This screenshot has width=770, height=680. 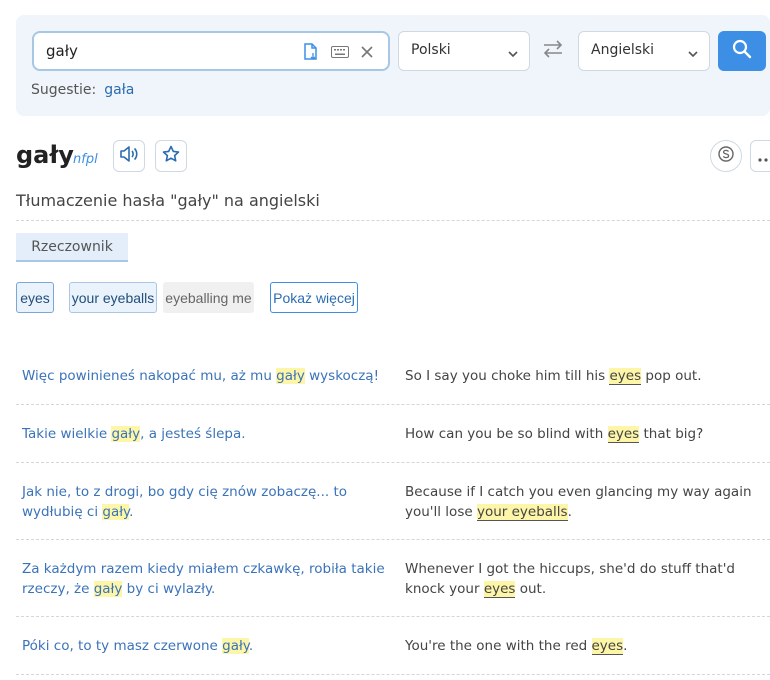 What do you see at coordinates (516, 646) in the screenshot?
I see `example-target: You're the one with the red eyes.` at bounding box center [516, 646].